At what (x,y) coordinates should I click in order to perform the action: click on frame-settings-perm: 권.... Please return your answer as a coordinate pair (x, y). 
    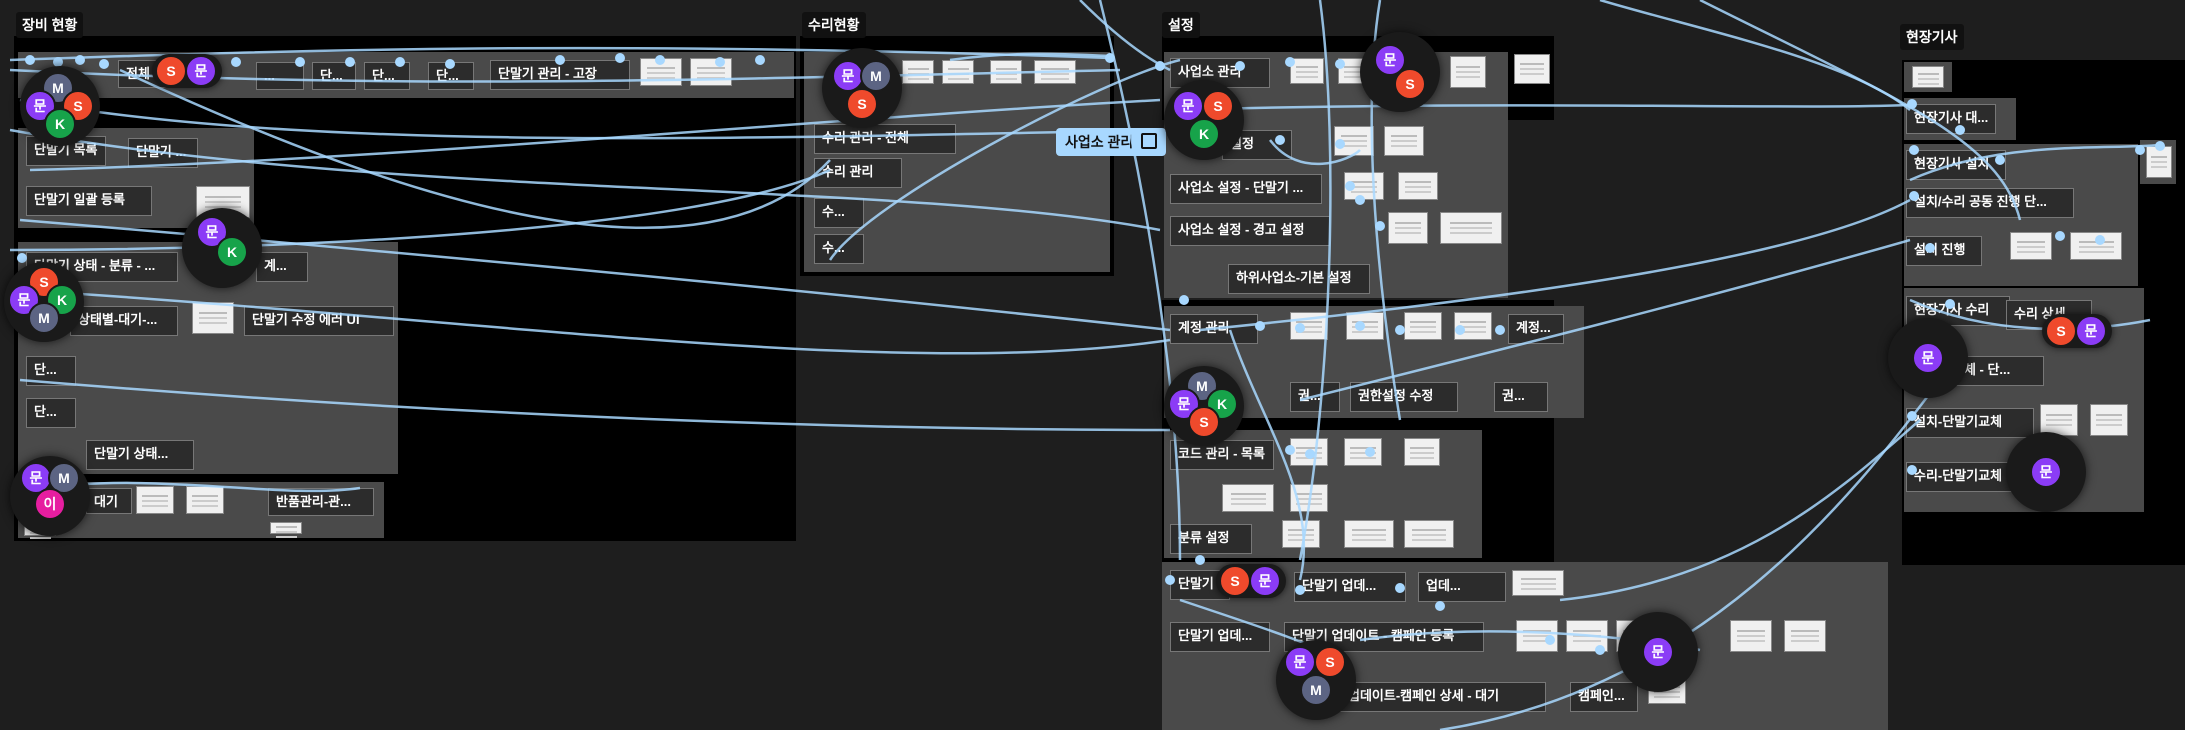
    Looking at the image, I should click on (1315, 397).